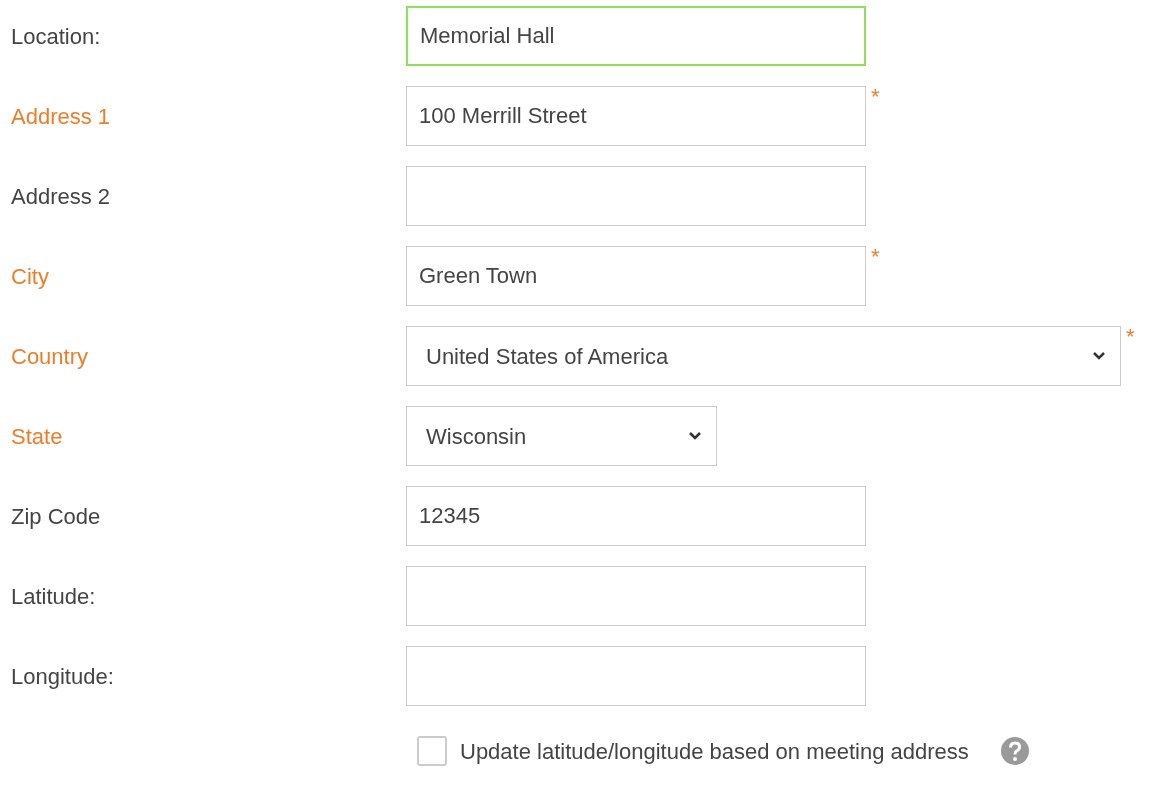 The width and height of the screenshot is (1173, 791). I want to click on field-label: Longitude:, so click(62, 676).